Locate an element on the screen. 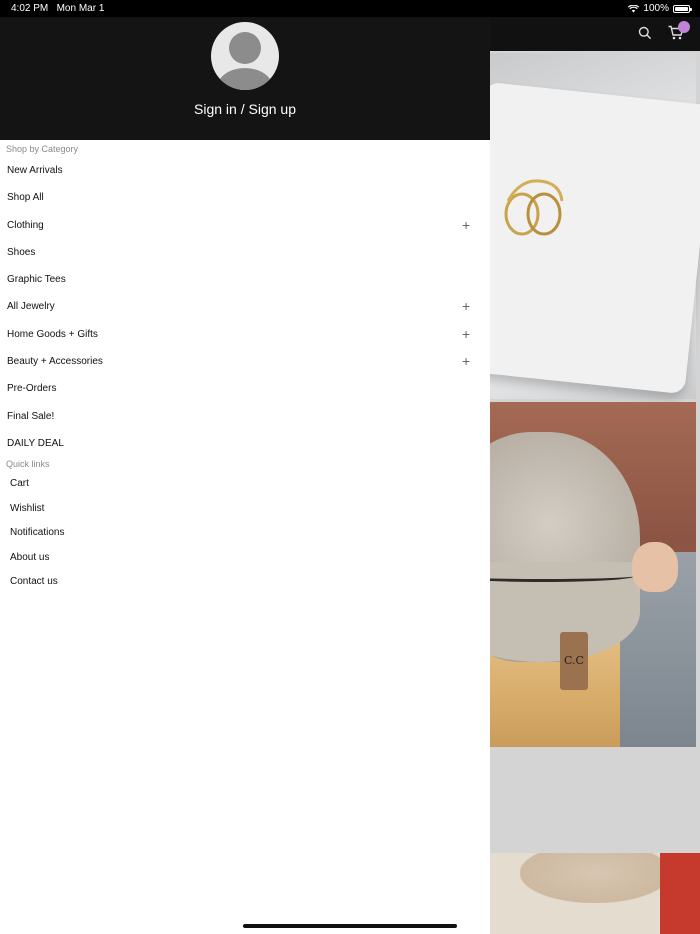 The image size is (700, 934). avatar is located at coordinates (245, 56).